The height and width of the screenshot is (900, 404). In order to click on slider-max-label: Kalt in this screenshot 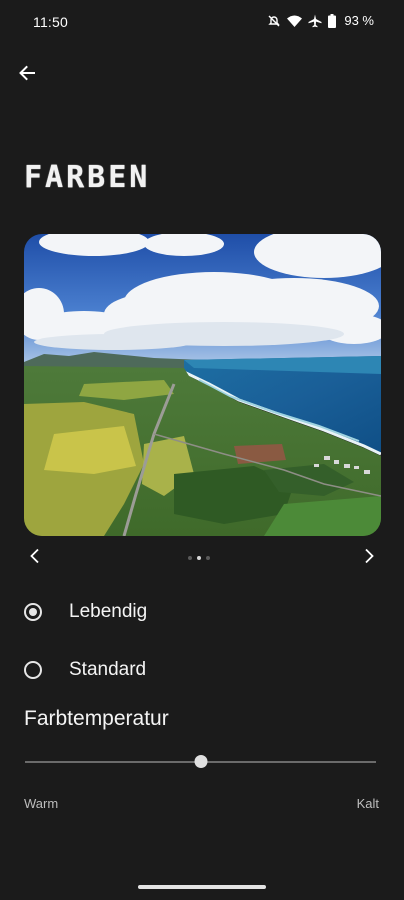, I will do `click(367, 803)`.